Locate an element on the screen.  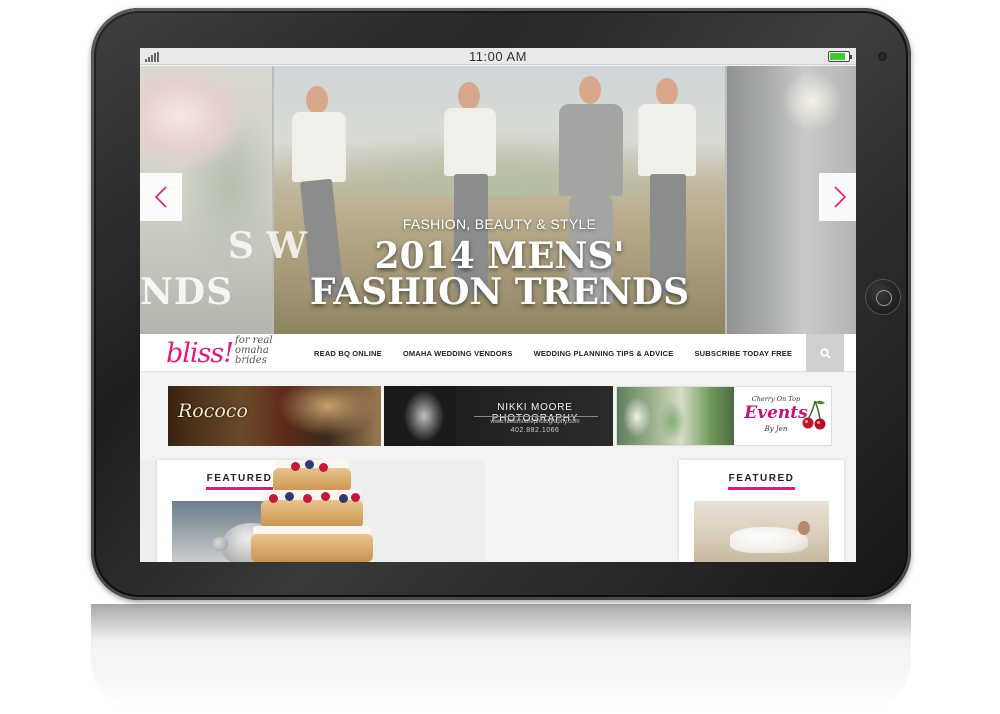
logo-wordmark: bliss! is located at coordinates (200, 353).